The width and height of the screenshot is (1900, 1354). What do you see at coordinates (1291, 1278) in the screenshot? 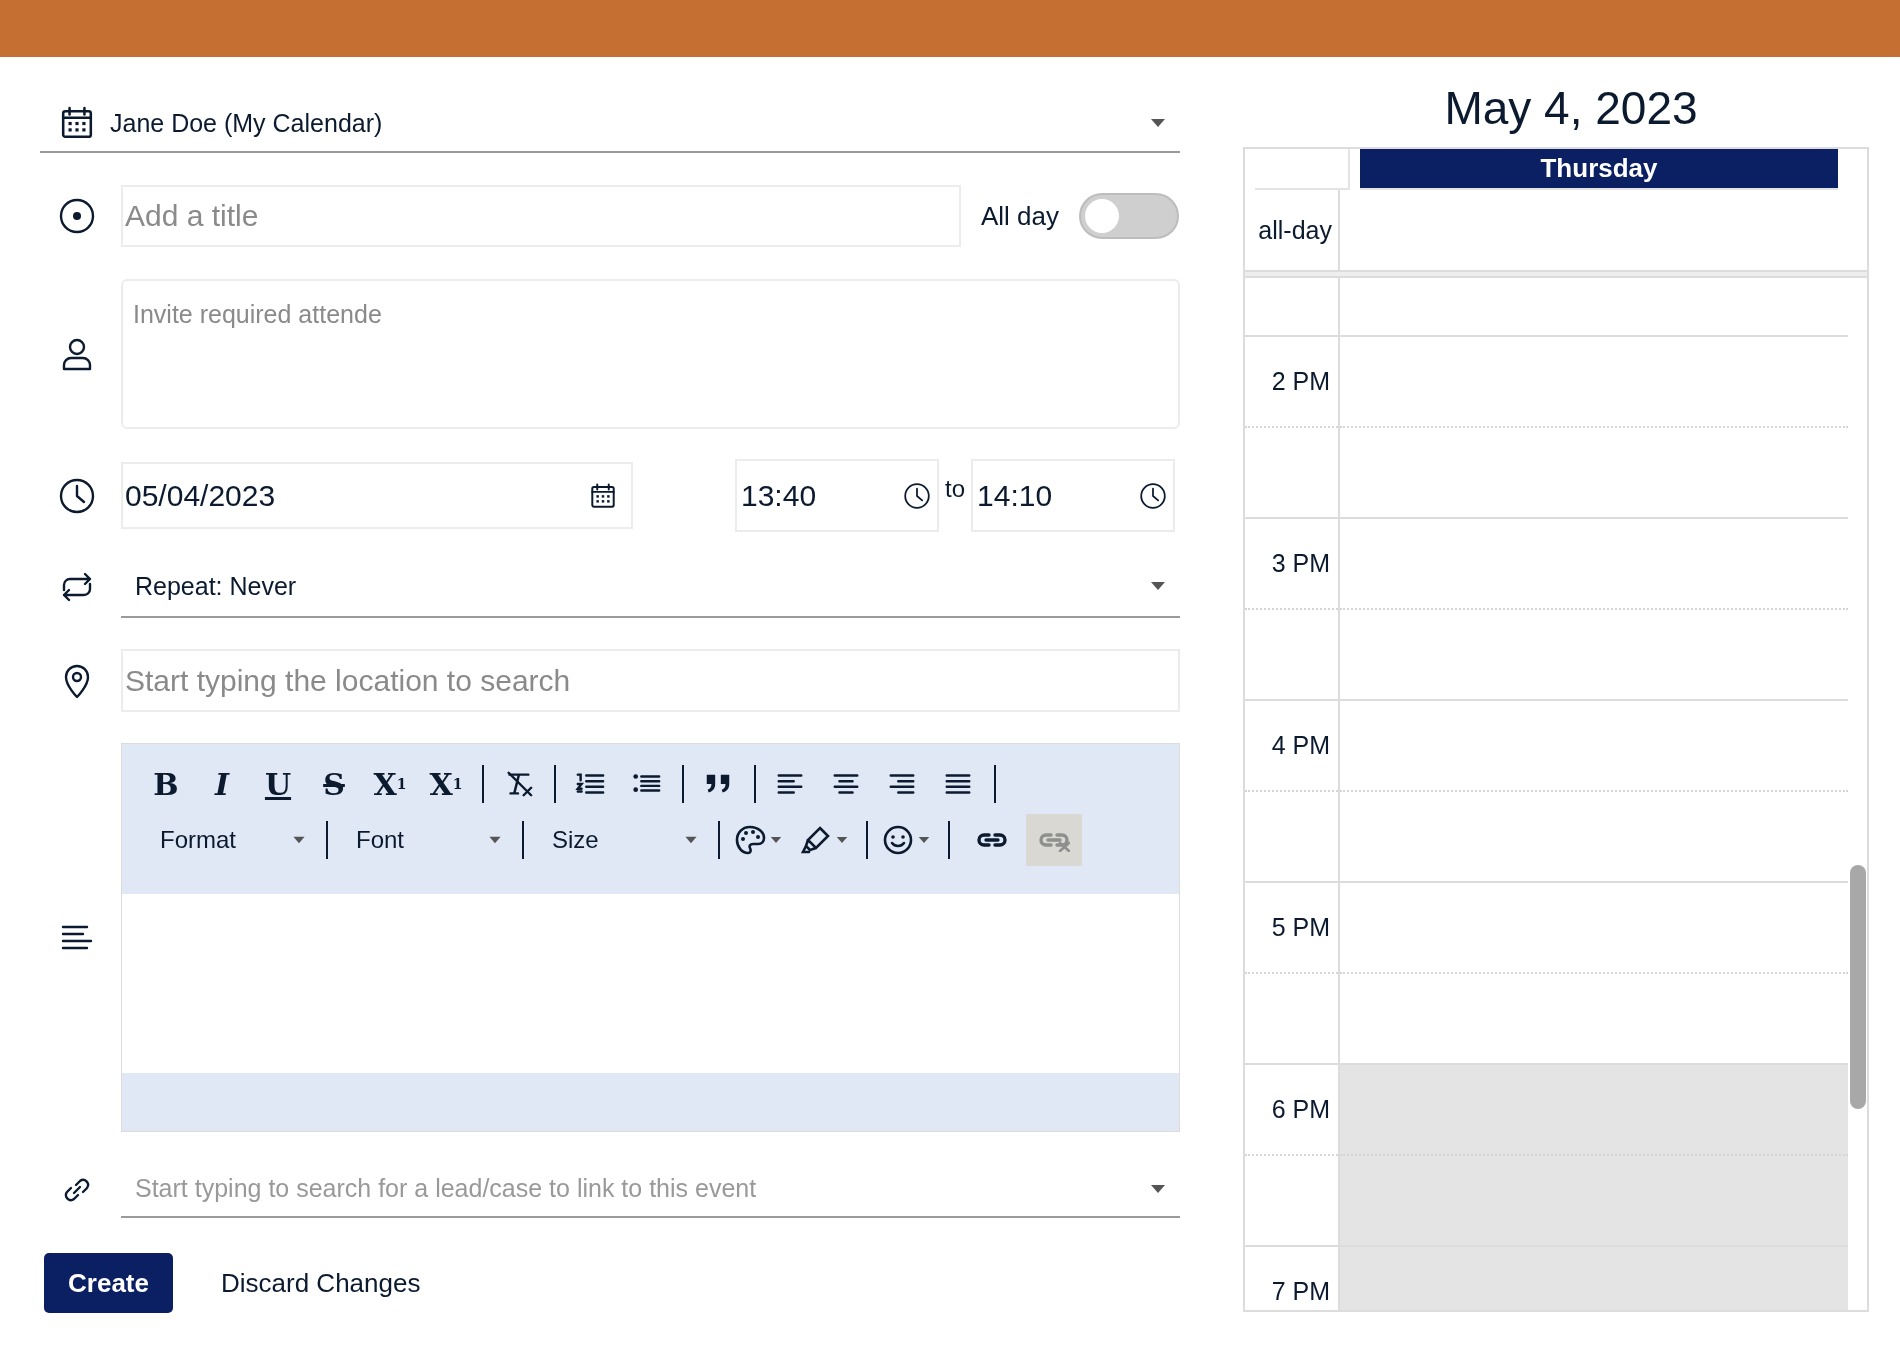
I see `time-label: 7 PM` at bounding box center [1291, 1278].